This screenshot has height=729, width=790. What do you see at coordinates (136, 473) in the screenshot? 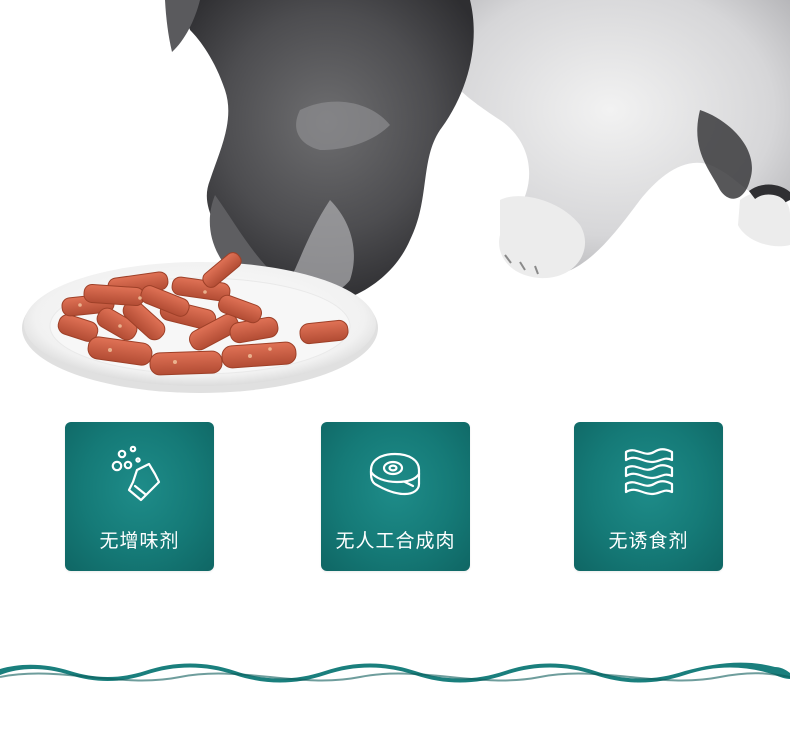
I see `bubbles-bottle-icon` at bounding box center [136, 473].